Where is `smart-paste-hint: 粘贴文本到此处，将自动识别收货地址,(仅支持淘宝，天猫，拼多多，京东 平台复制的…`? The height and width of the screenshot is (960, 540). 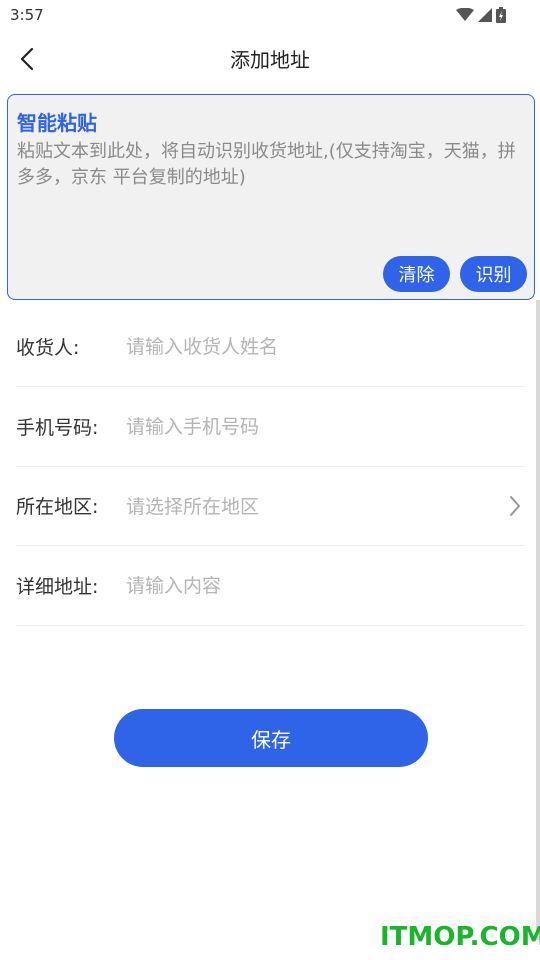
smart-paste-hint: 粘贴文本到此处，将自动识别收货地址,(仅支持淘宝，天猫，拼多多，京东 平台复制的… is located at coordinates (269, 165).